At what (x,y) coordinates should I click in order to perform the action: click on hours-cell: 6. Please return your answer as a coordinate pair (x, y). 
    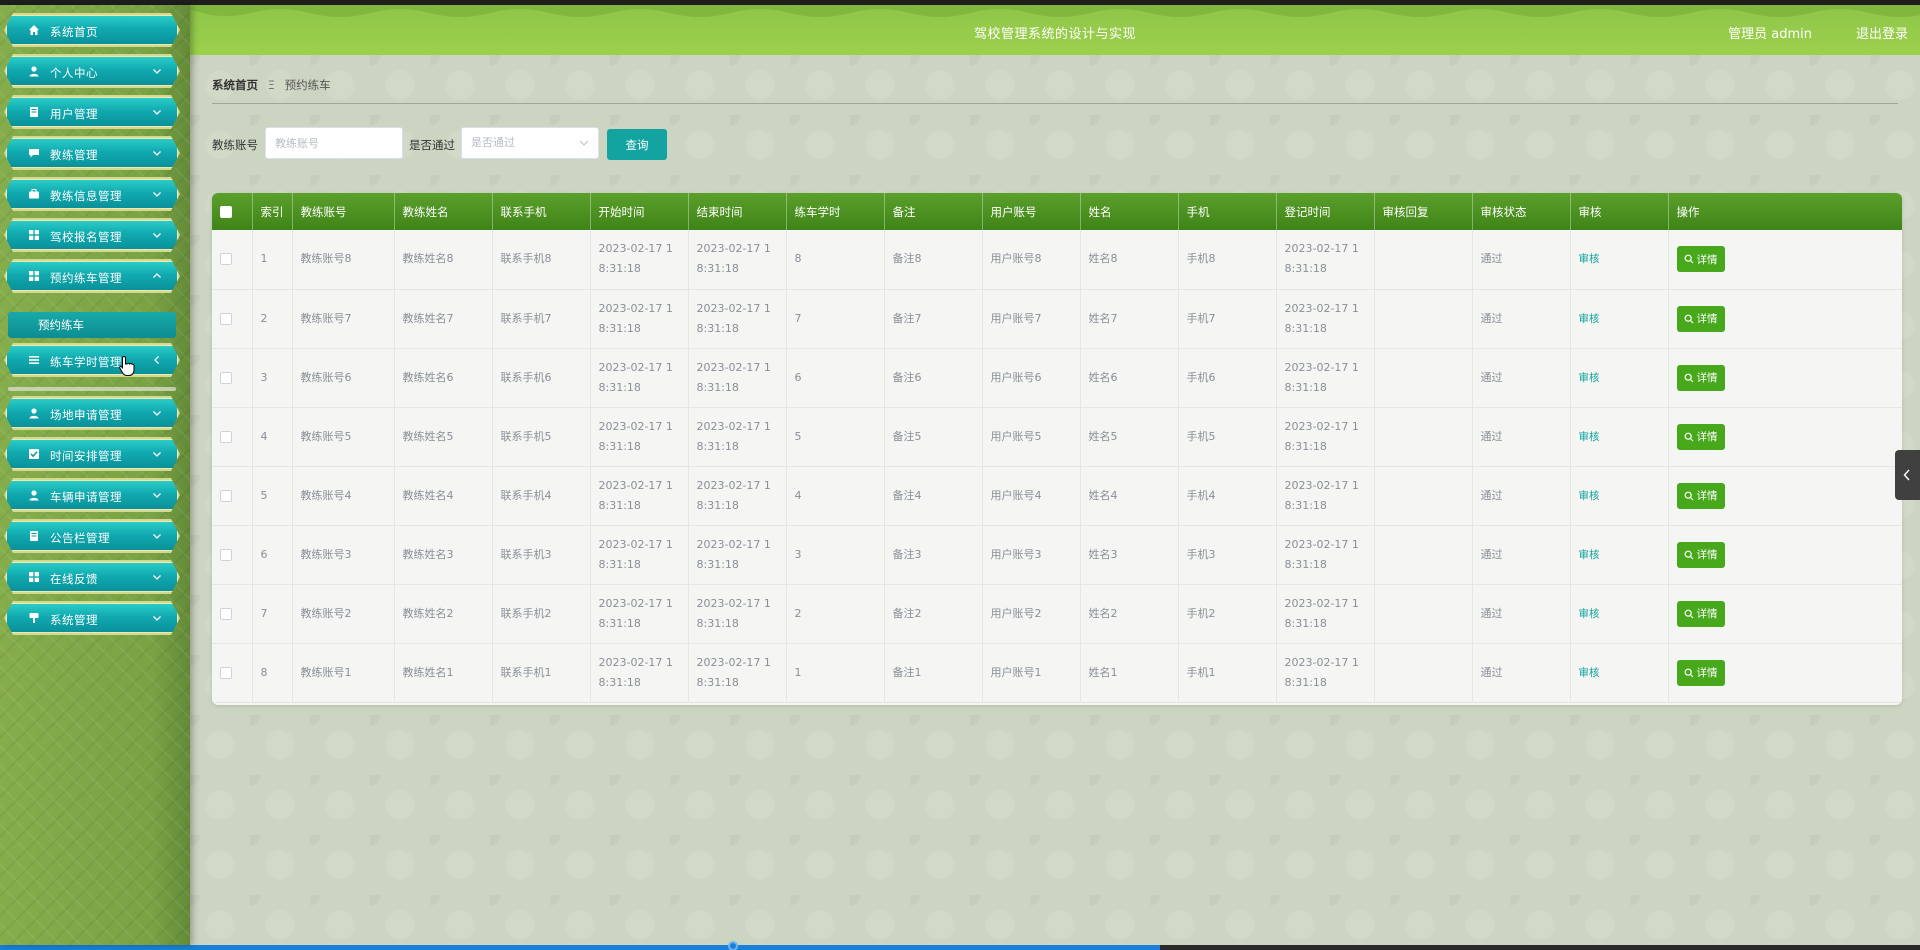
    Looking at the image, I should click on (835, 377).